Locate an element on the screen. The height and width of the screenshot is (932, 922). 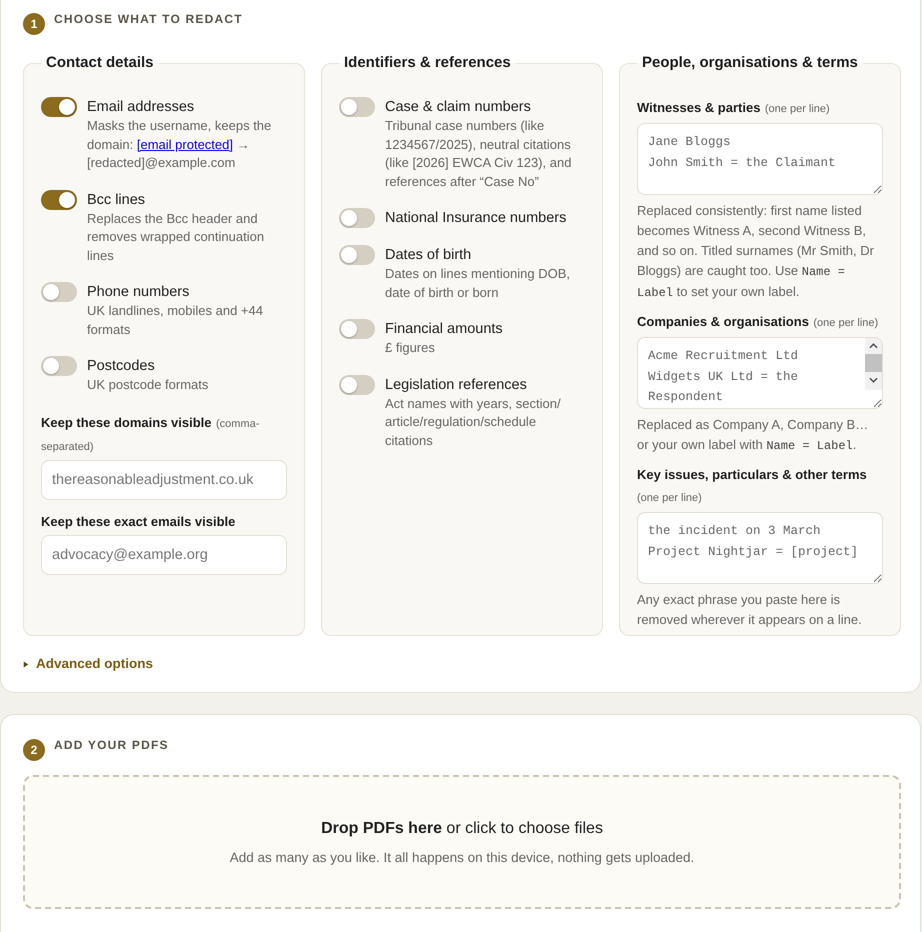
chevron-down-icon is located at coordinates (873, 380).